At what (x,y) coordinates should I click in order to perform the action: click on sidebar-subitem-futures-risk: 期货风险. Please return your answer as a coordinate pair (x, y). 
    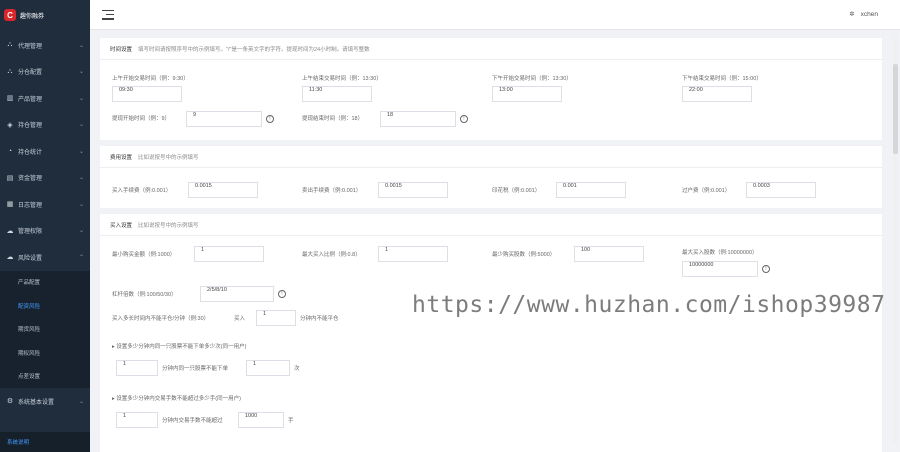
    Looking at the image, I should click on (45, 330).